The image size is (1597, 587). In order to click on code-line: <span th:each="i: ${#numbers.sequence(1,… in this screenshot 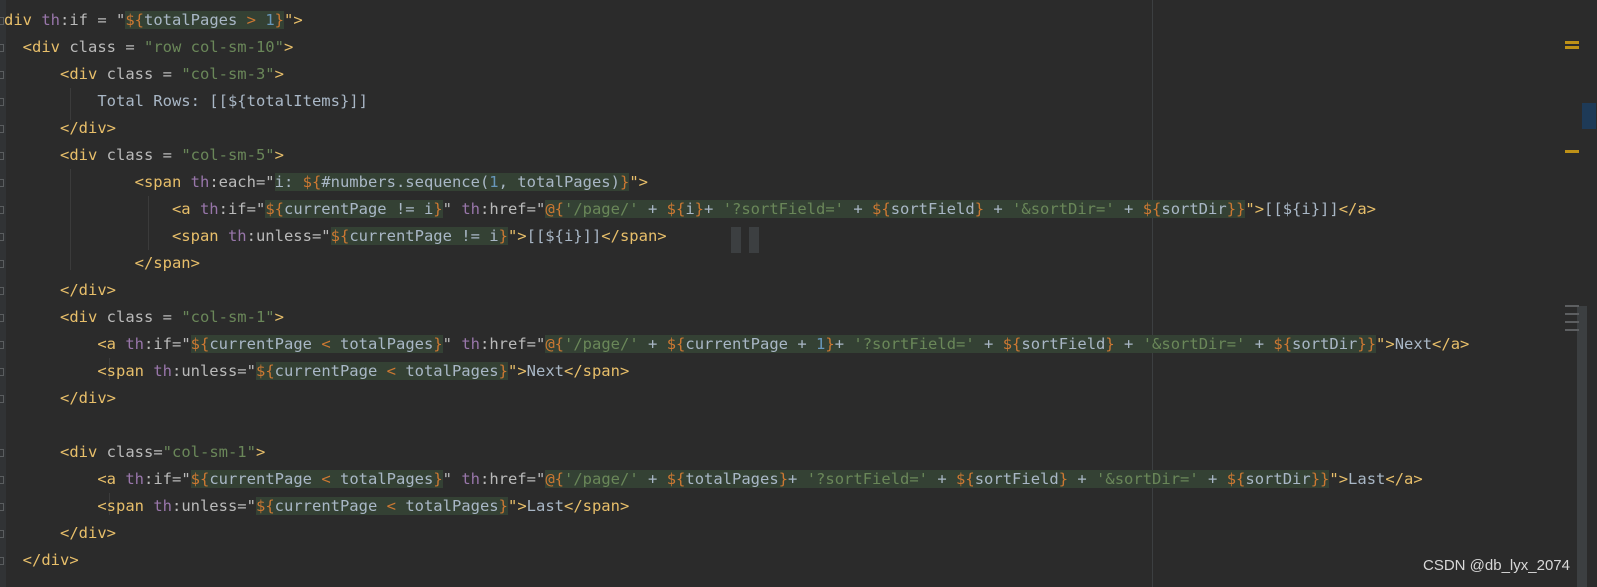, I will do `click(326, 182)`.